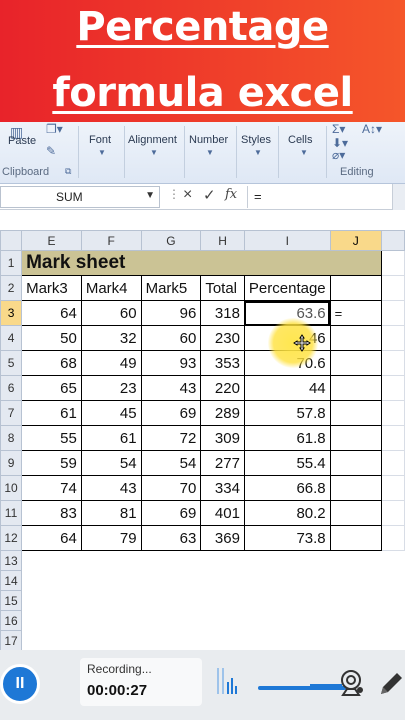 The height and width of the screenshot is (720, 405). What do you see at coordinates (256, 140) in the screenshot?
I see `styles-button: Styles` at bounding box center [256, 140].